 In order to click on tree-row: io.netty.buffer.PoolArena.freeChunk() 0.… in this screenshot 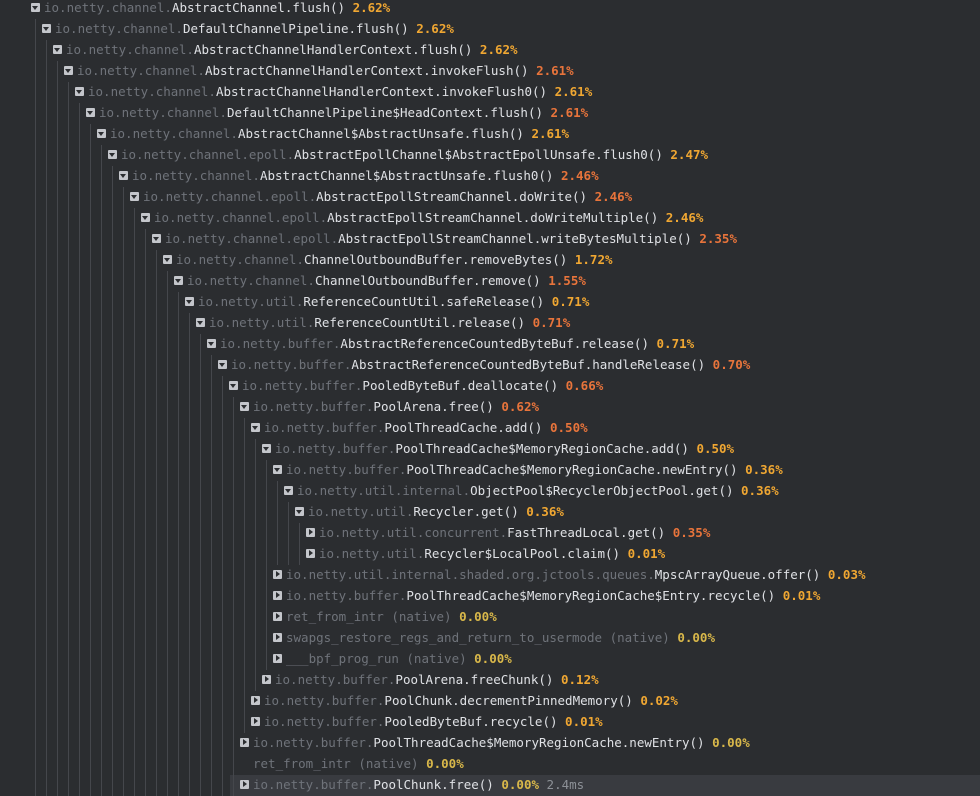, I will do `click(490, 680)`.